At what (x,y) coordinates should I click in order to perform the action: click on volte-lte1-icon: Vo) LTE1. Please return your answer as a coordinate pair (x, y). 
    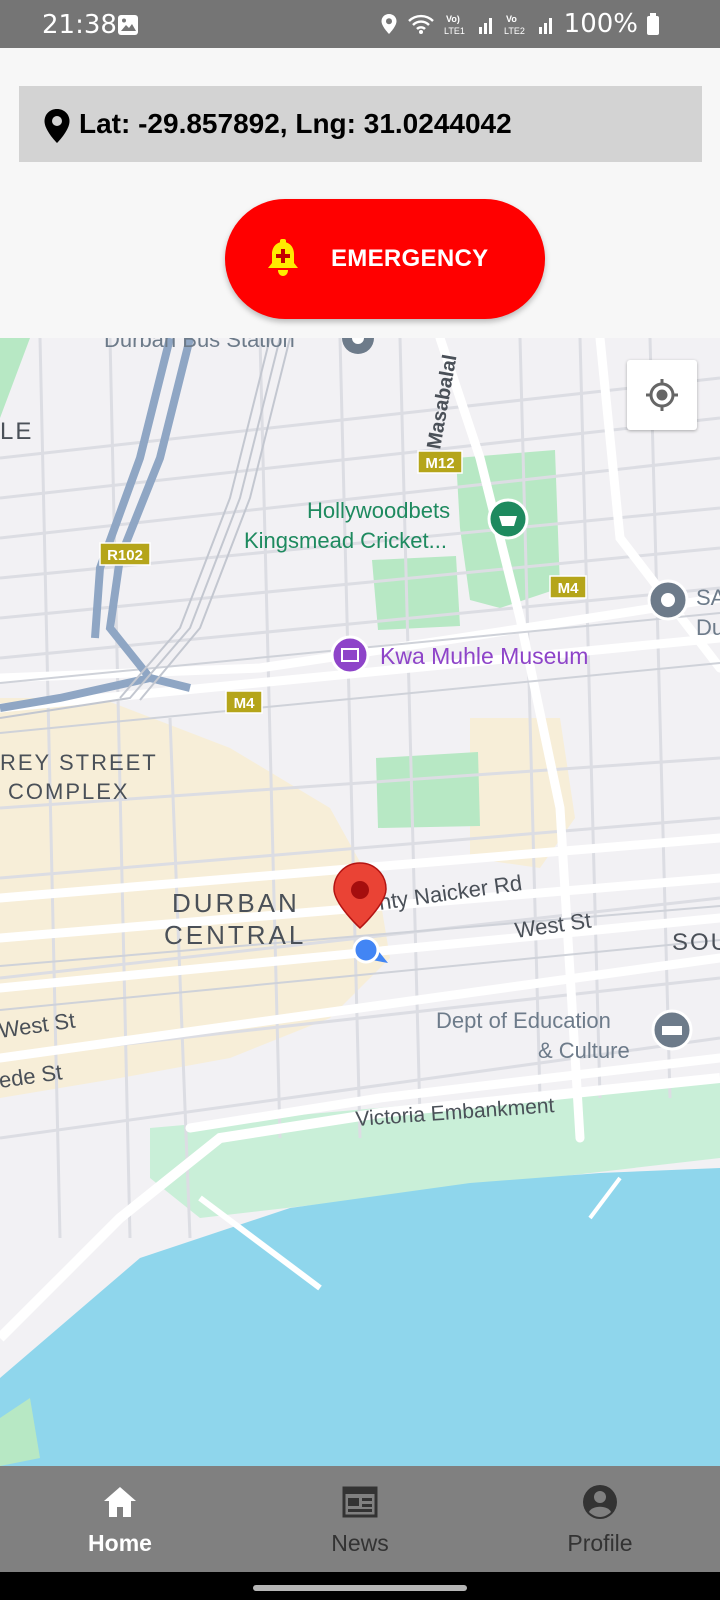
    Looking at the image, I should click on (454, 25).